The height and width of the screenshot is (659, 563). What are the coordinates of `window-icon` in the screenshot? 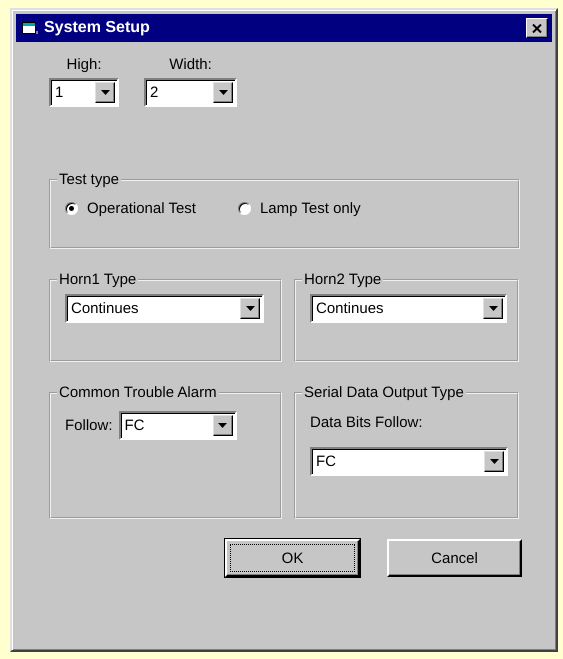 It's located at (30, 28).